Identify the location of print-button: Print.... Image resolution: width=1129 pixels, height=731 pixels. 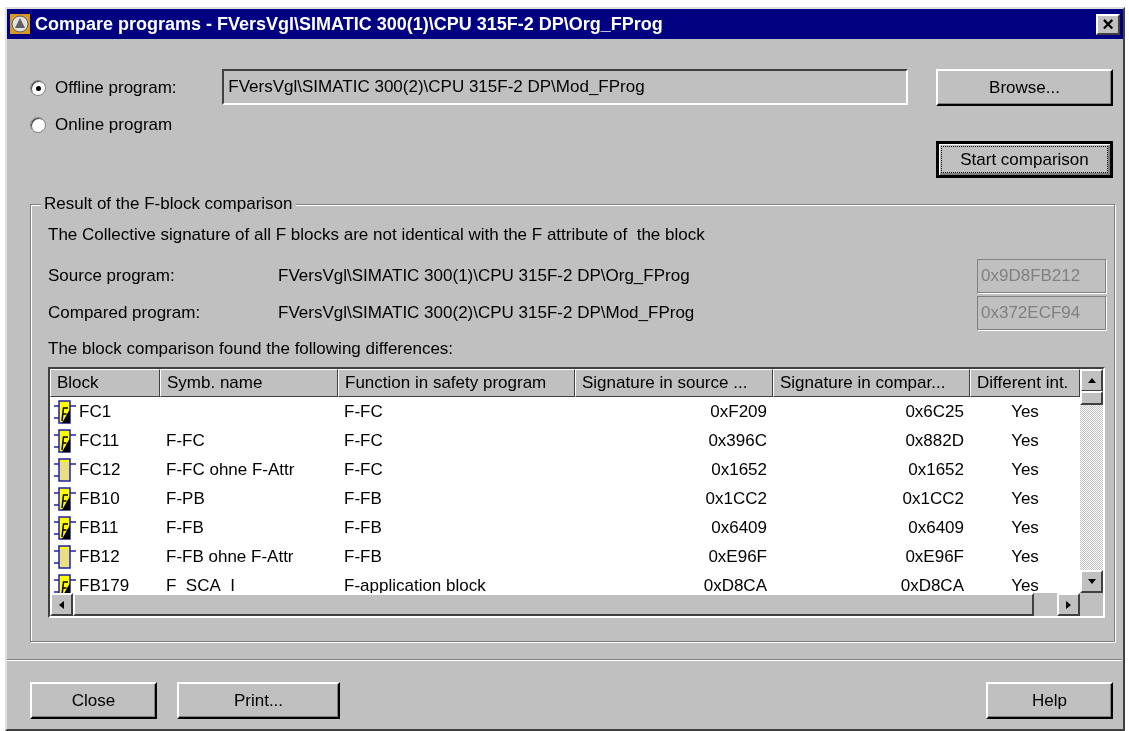
(258, 700).